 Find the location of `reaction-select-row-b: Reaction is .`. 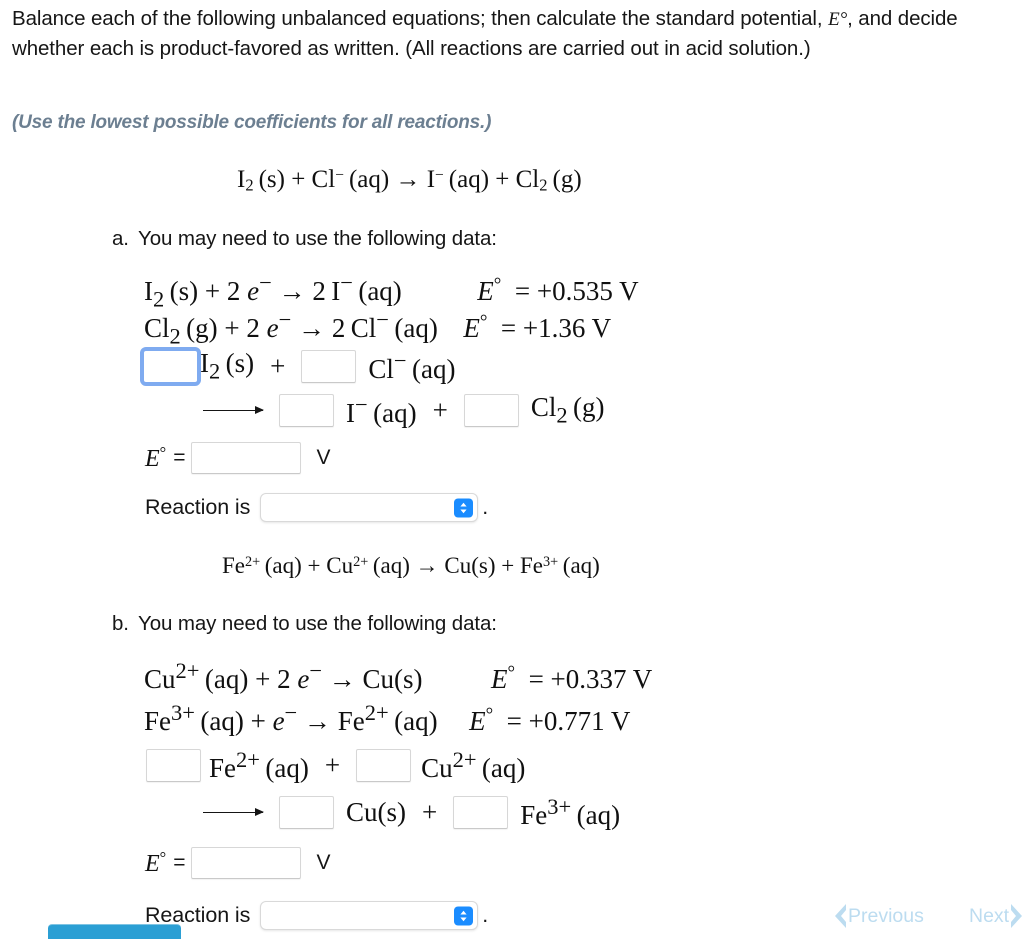

reaction-select-row-b: Reaction is . is located at coordinates (316, 915).